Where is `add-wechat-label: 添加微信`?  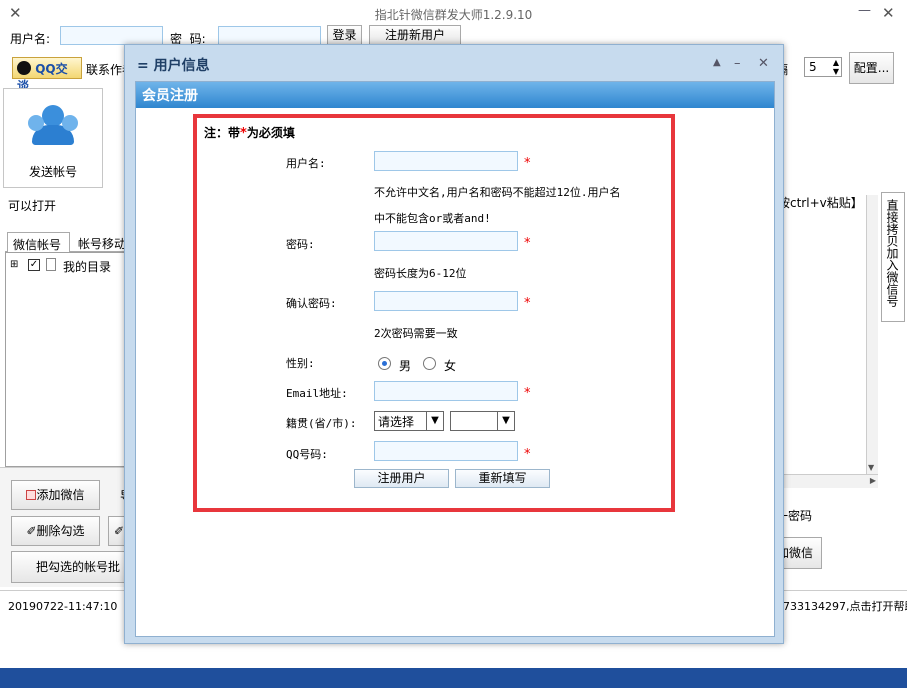 add-wechat-label: 添加微信 is located at coordinates (60, 495).